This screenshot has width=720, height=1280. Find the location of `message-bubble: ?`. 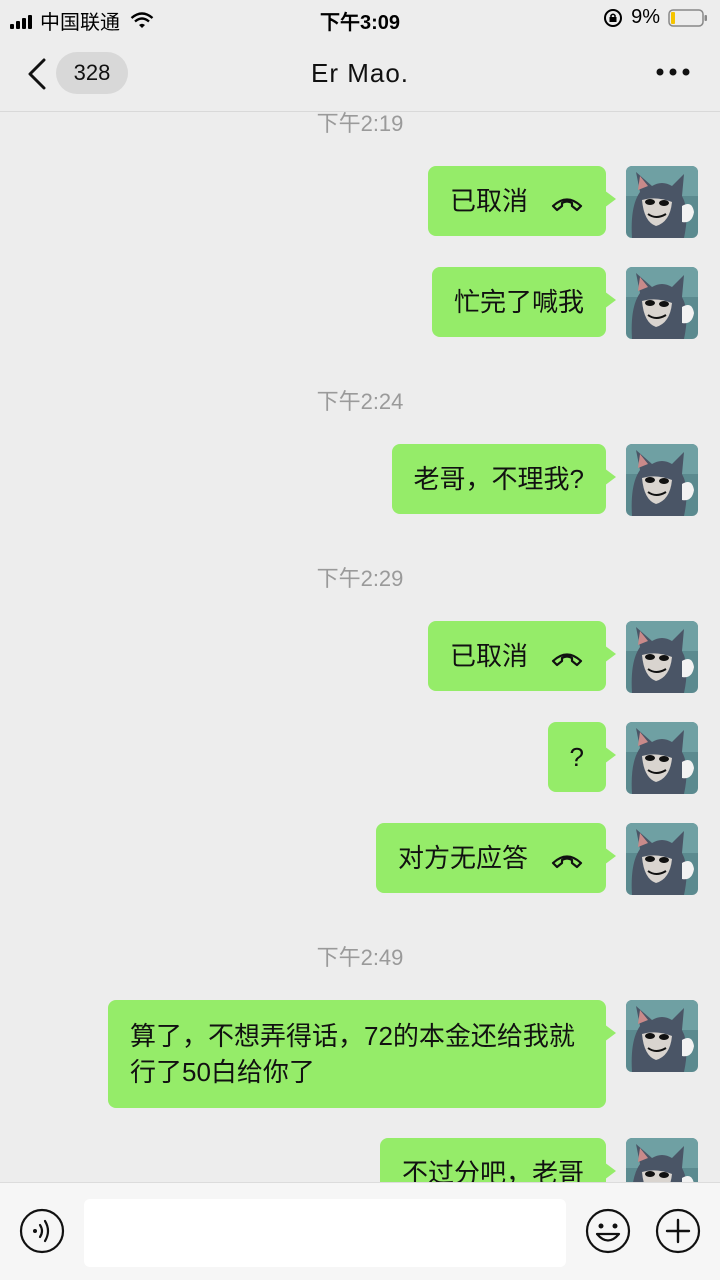

message-bubble: ? is located at coordinates (582, 757).